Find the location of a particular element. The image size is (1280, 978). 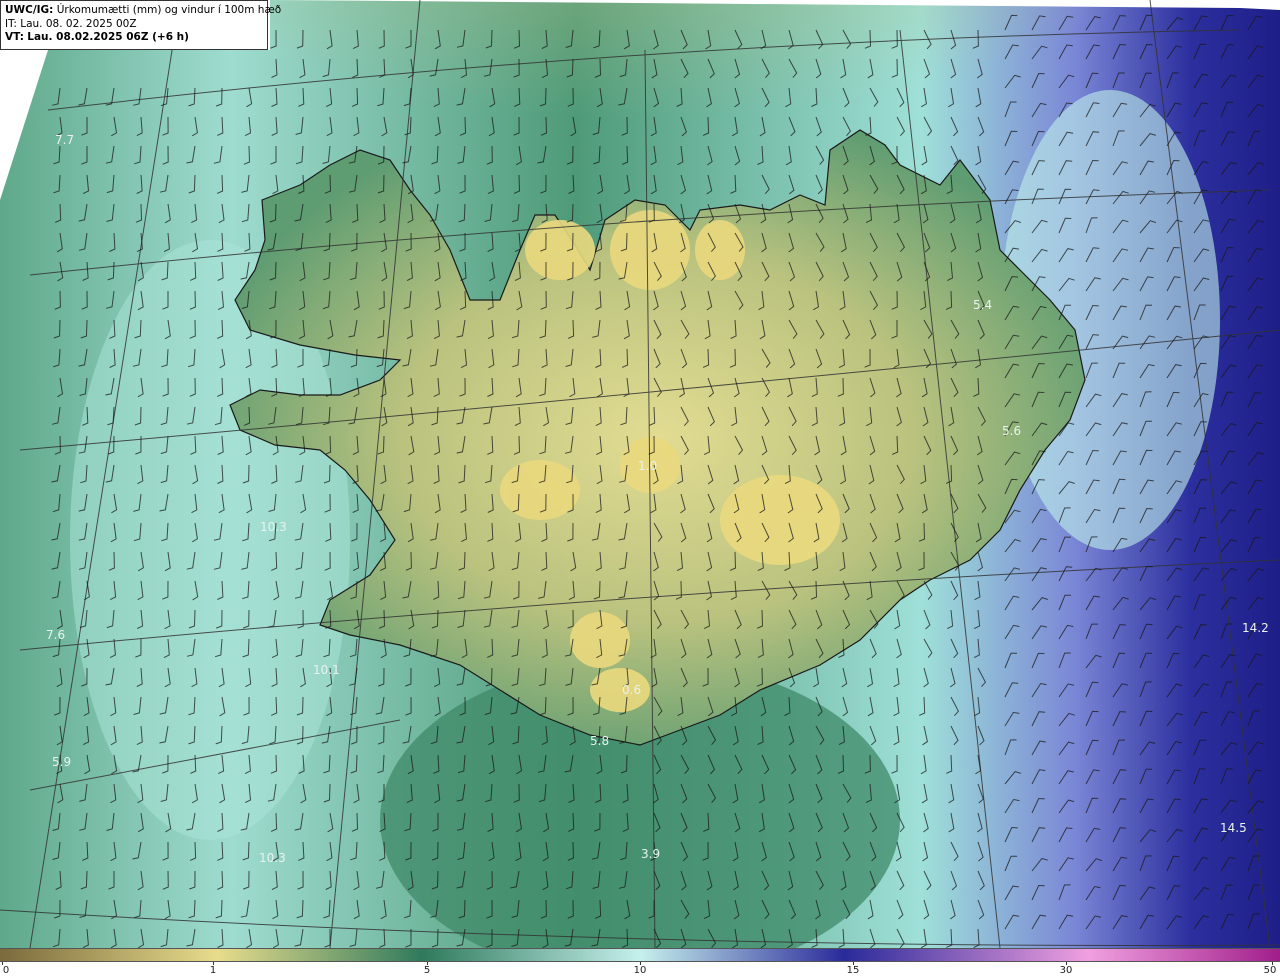

colorbar: 0 1 5 10 15 30 50 is located at coordinates (640, 963).